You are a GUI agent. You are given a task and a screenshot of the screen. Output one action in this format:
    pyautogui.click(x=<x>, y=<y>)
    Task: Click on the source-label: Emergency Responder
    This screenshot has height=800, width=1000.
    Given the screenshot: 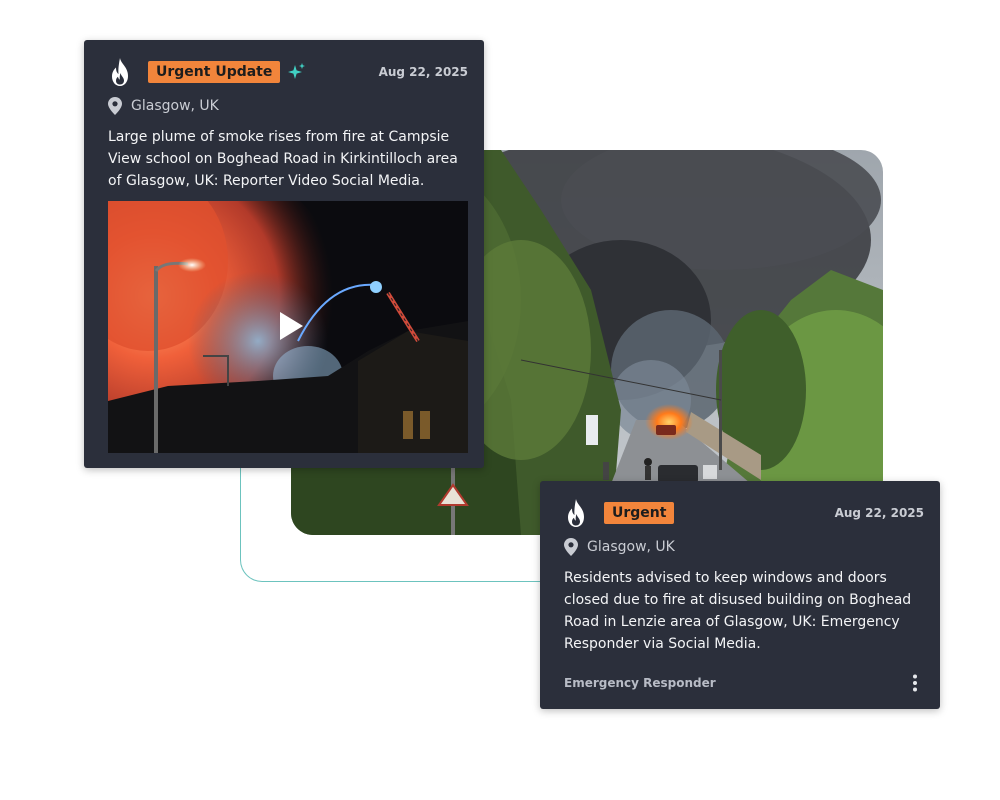 What is the action you would take?
    pyautogui.click(x=640, y=683)
    